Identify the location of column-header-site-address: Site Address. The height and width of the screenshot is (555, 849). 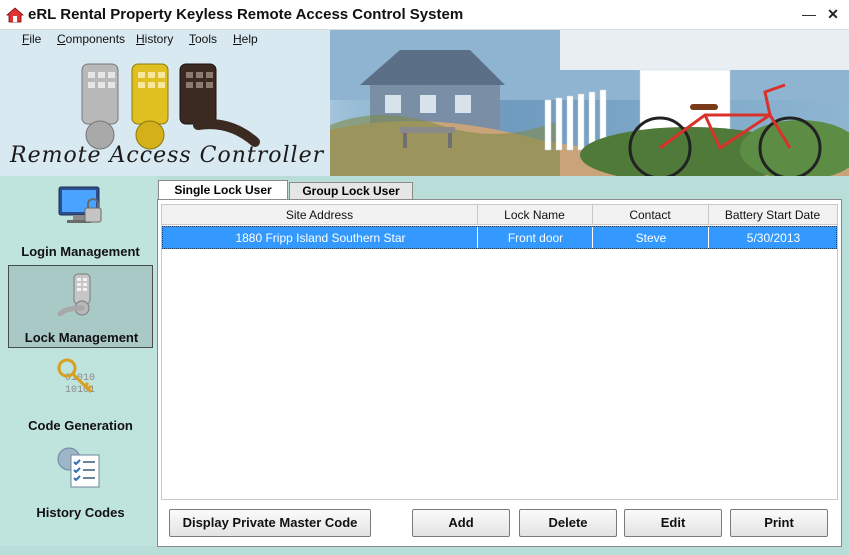
(319, 215).